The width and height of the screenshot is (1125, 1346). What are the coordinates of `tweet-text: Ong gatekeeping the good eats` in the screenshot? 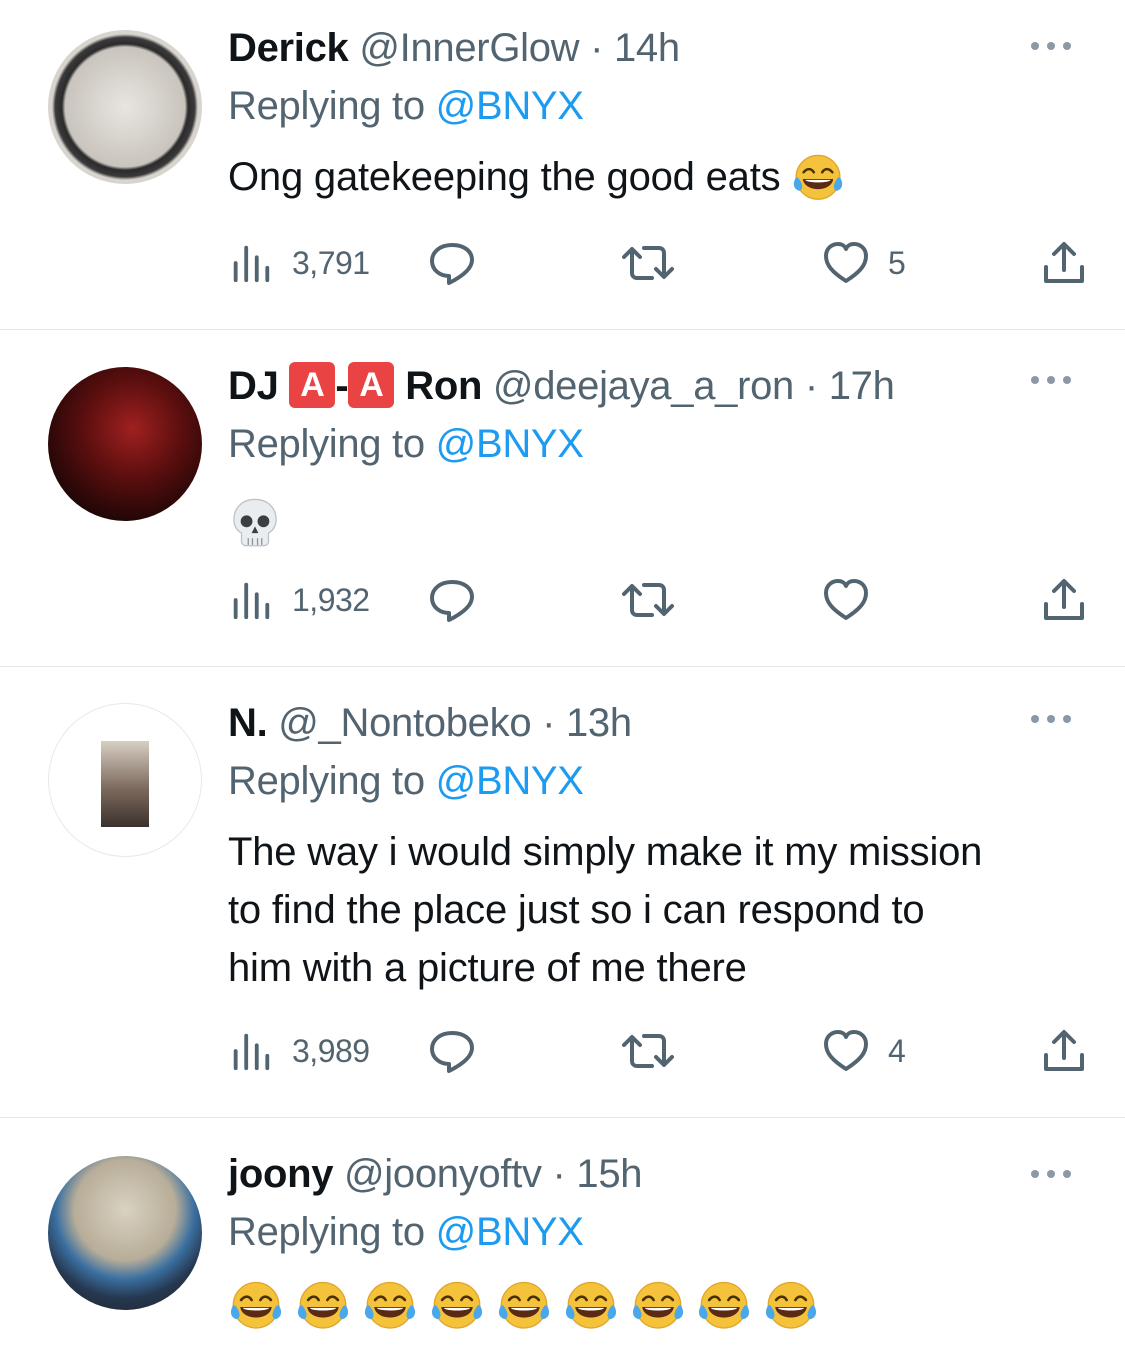 It's located at (656, 177).